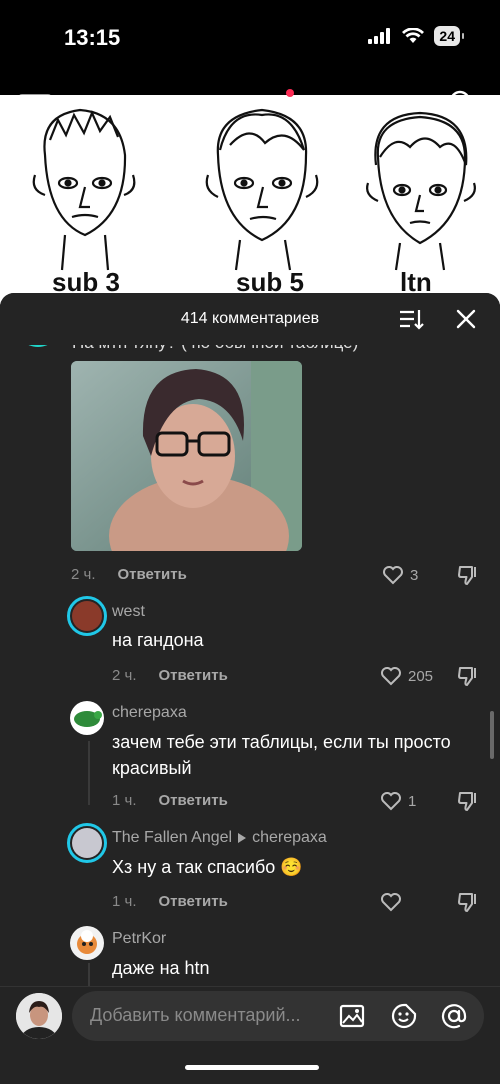 Image resolution: width=500 pixels, height=1084 pixels. I want to click on like-button: 1, so click(398, 801).